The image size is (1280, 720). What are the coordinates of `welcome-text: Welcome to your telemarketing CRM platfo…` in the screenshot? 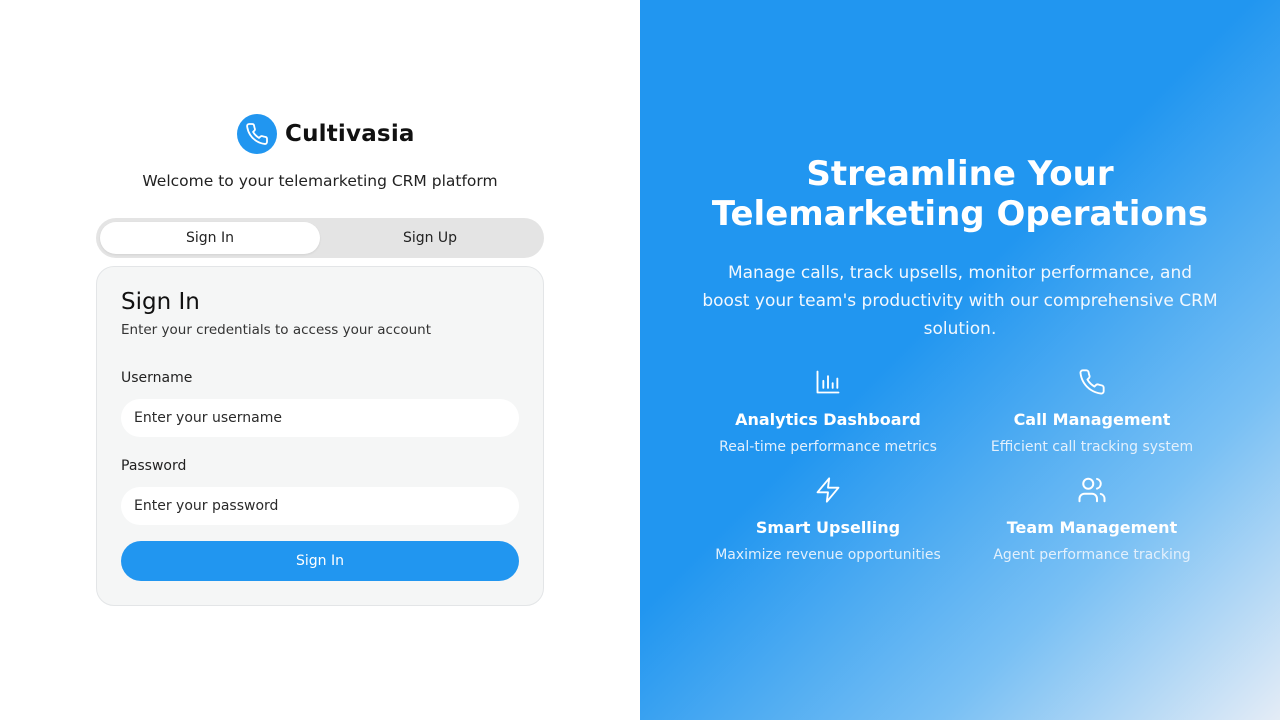 It's located at (320, 181).